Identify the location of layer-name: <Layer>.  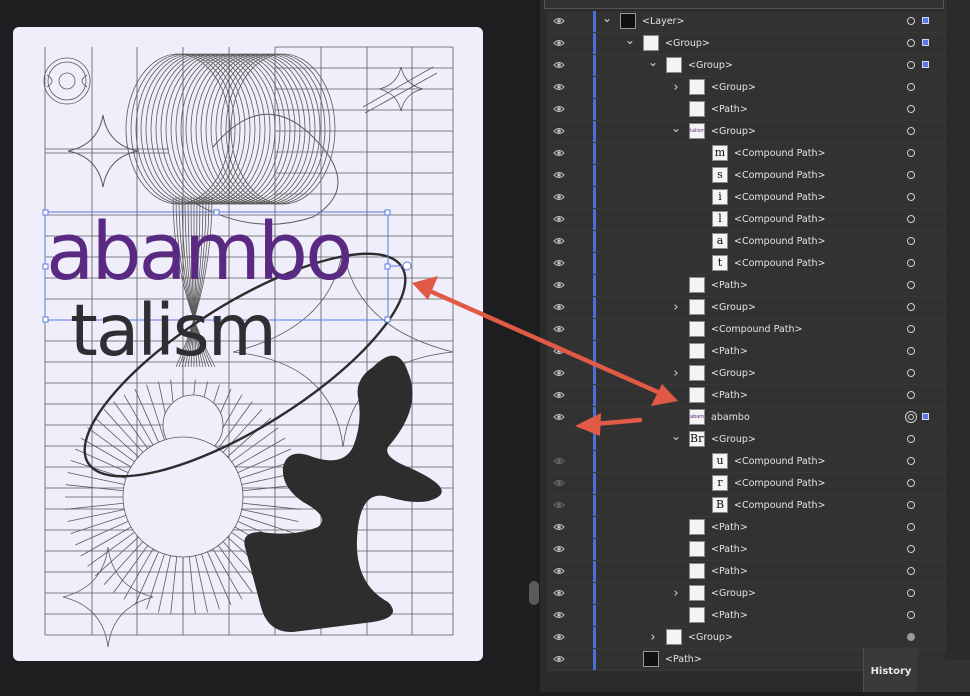
(663, 21).